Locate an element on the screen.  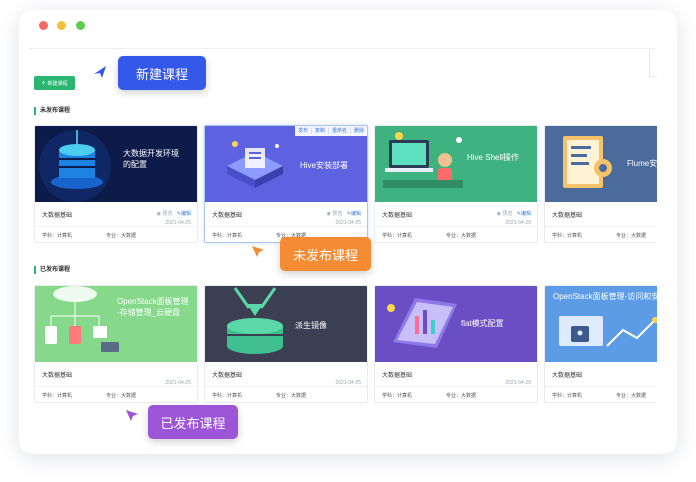
course-card: Flume安 大数据基础 ◉ 预 学科：计算机 专业：大数据 is located at coordinates (600, 184).